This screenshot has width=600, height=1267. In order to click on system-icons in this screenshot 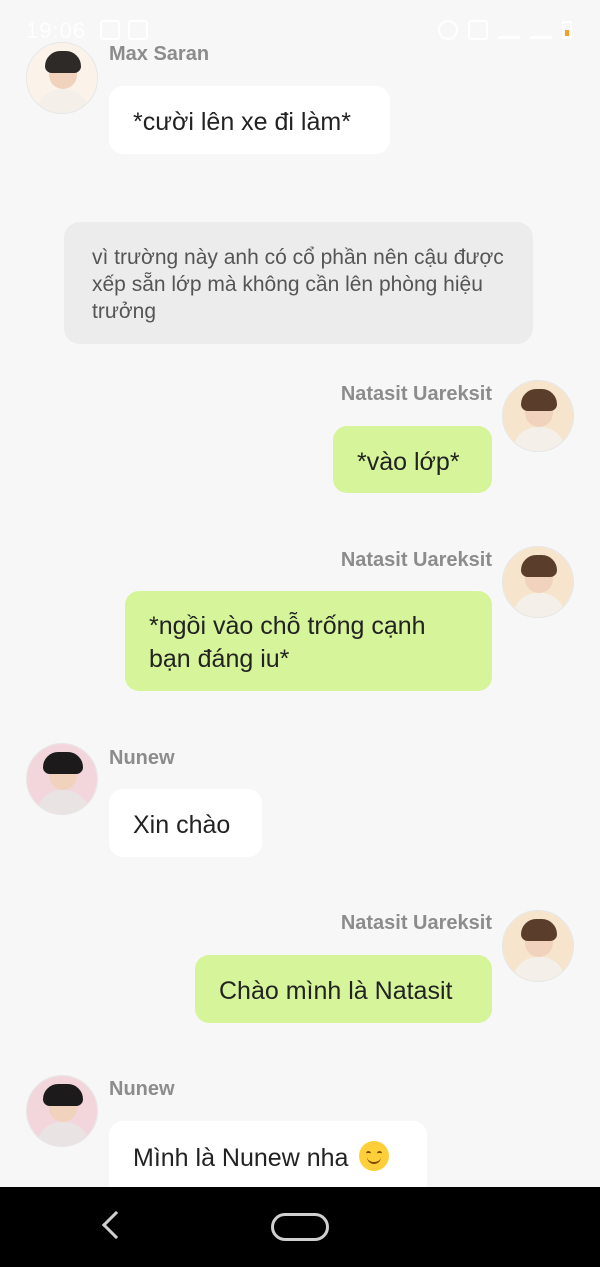, I will do `click(505, 30)`.